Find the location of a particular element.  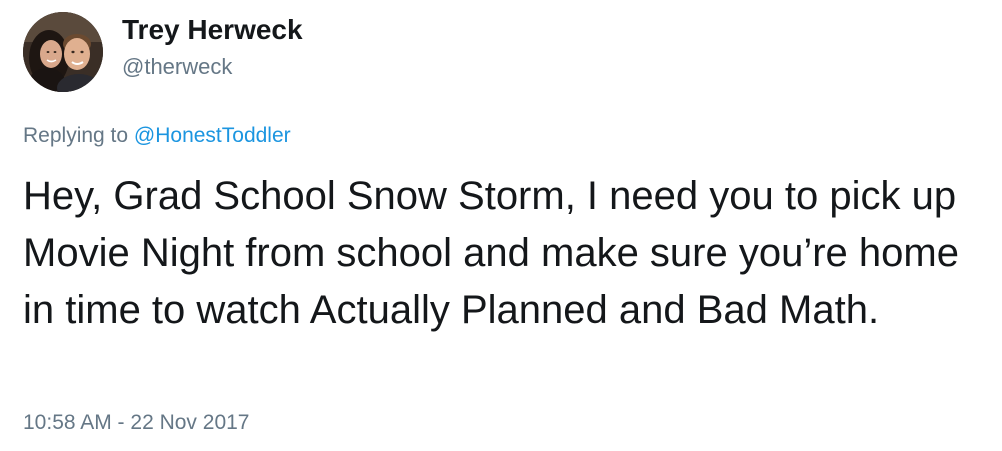

avatar is located at coordinates (63, 52).